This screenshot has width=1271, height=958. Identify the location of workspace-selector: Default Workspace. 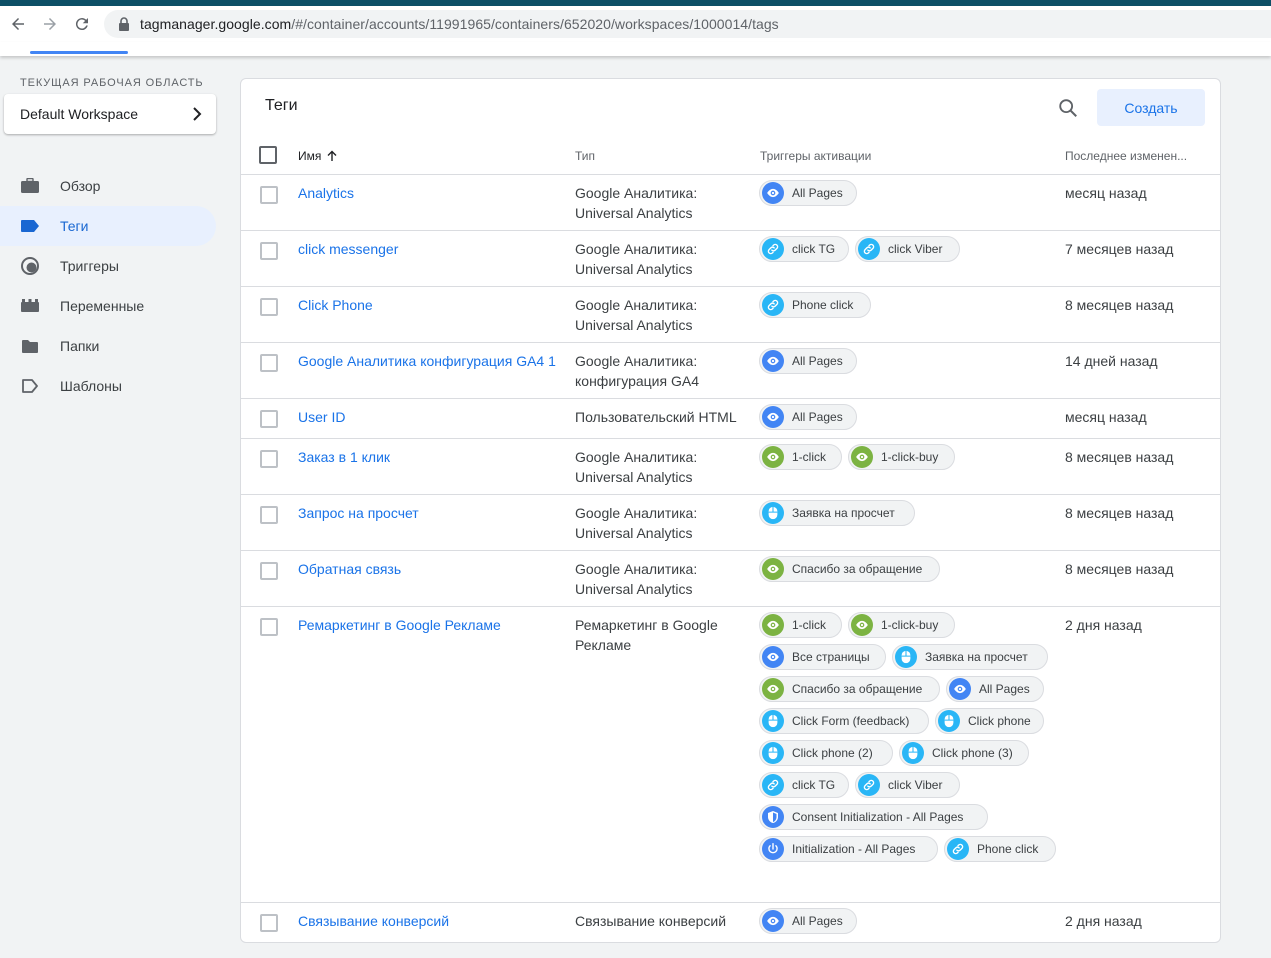
(110, 114).